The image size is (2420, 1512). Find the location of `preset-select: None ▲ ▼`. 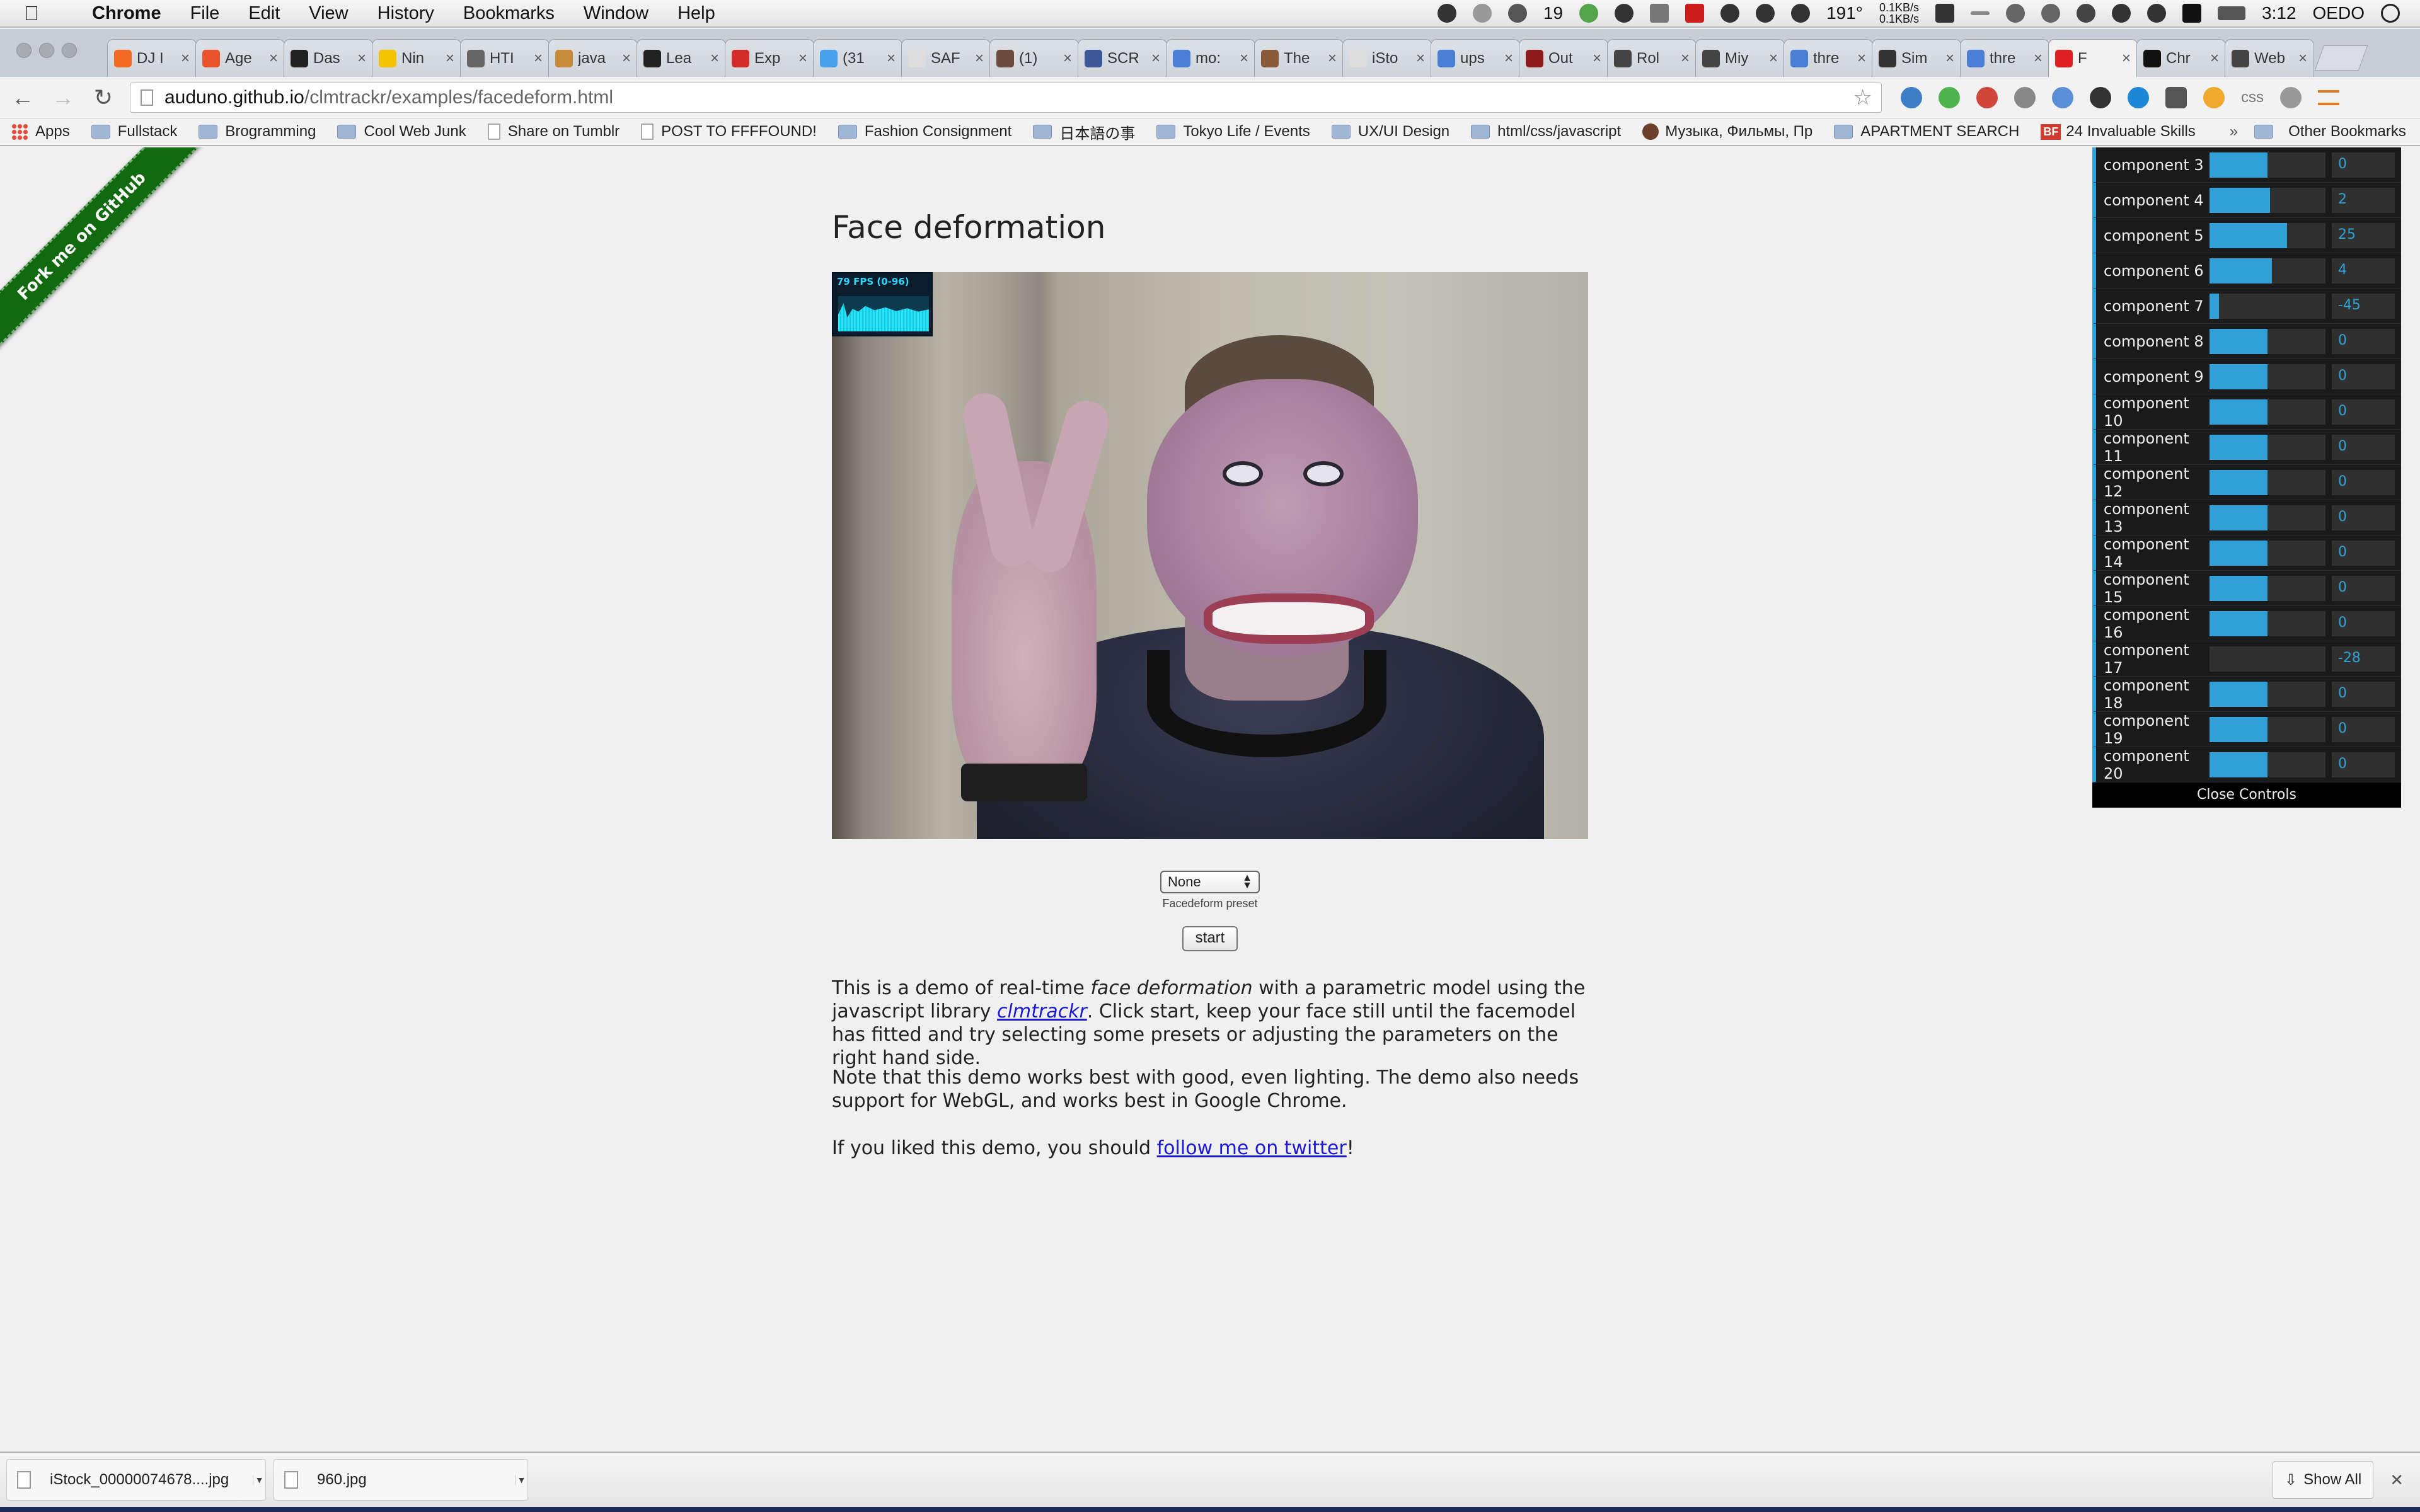

preset-select: None ▲ ▼ is located at coordinates (1210, 882).